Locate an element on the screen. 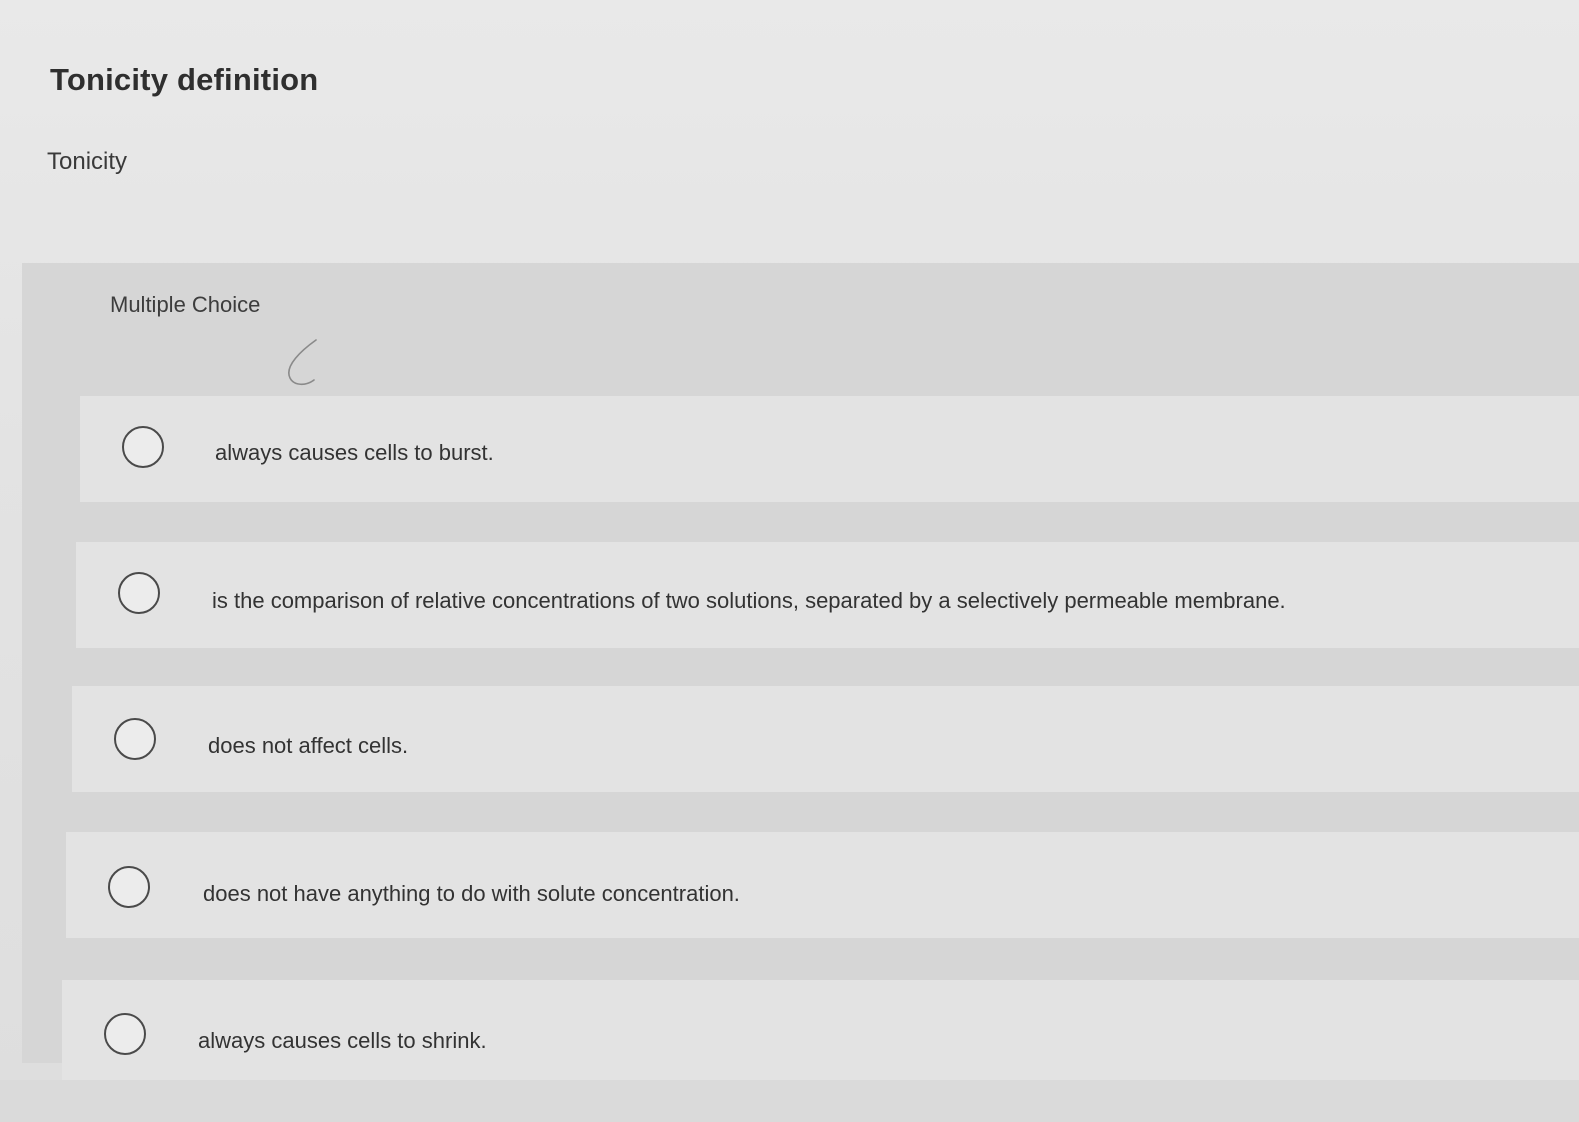  question-type-label: Multiple Choice is located at coordinates (185, 304).